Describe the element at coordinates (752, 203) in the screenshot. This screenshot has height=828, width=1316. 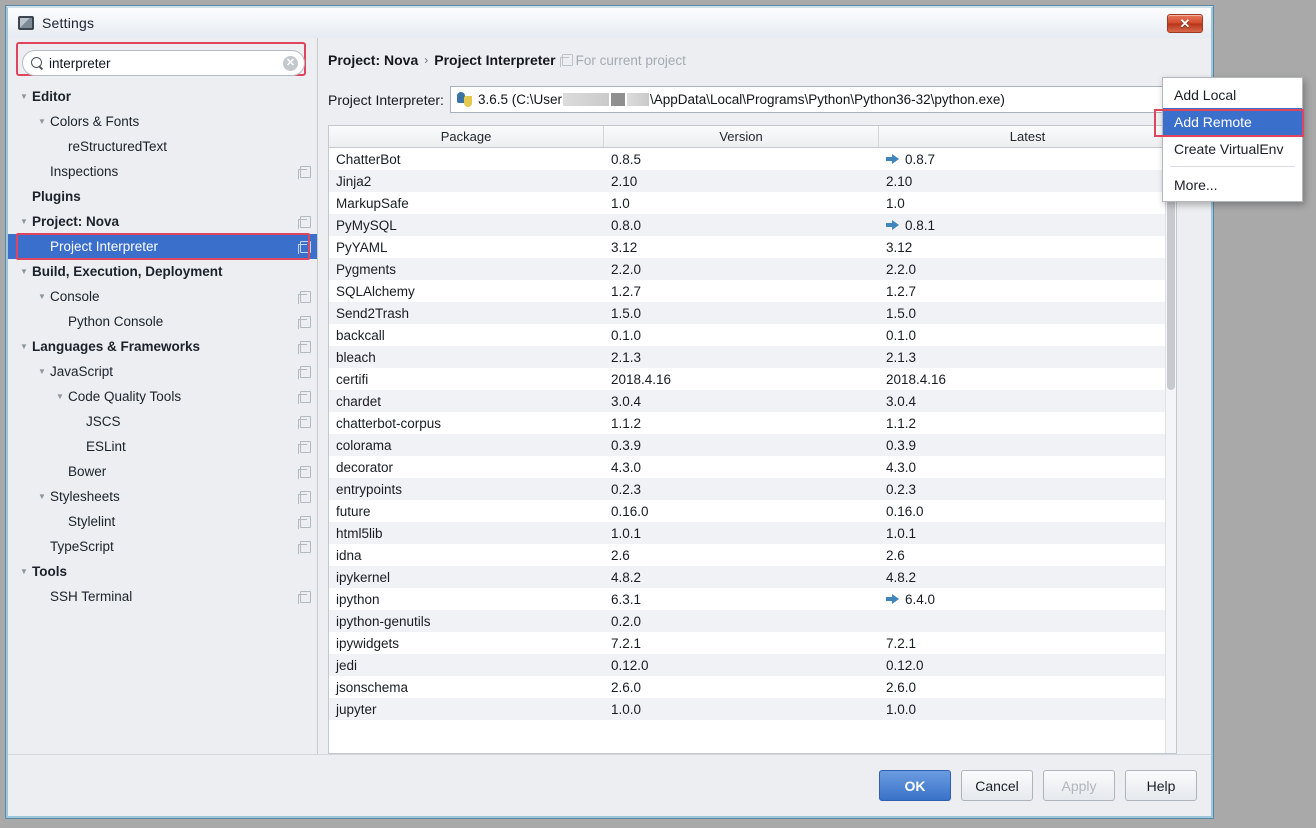
I see `table-row: MarkupSafe 1.0 1.0` at that location.